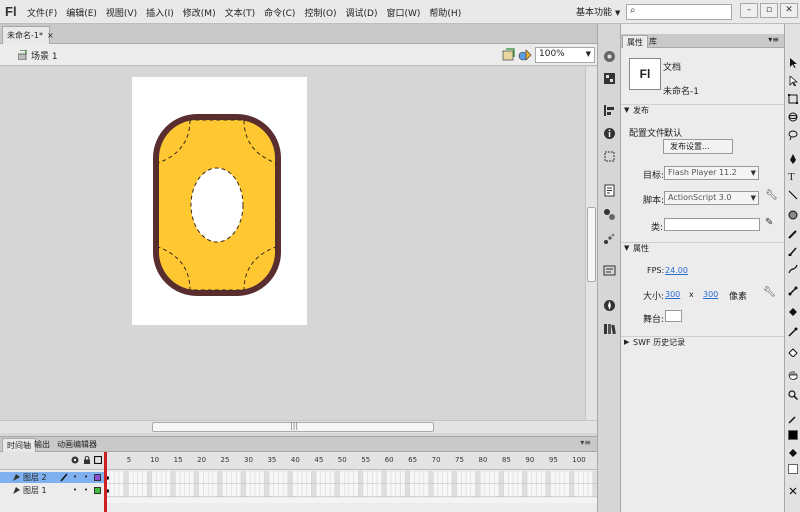  Describe the element at coordinates (52, 477) in the screenshot. I see `layer-row: 图层 2 • •` at that location.